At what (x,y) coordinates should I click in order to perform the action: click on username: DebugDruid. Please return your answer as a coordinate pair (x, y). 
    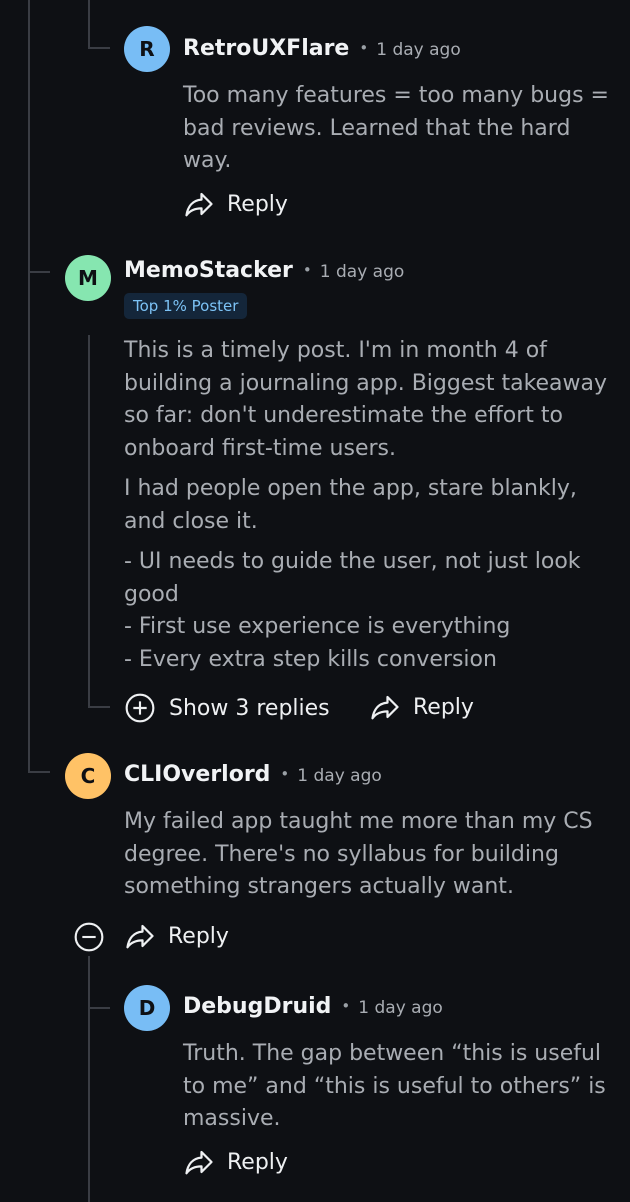
    Looking at the image, I should click on (257, 1006).